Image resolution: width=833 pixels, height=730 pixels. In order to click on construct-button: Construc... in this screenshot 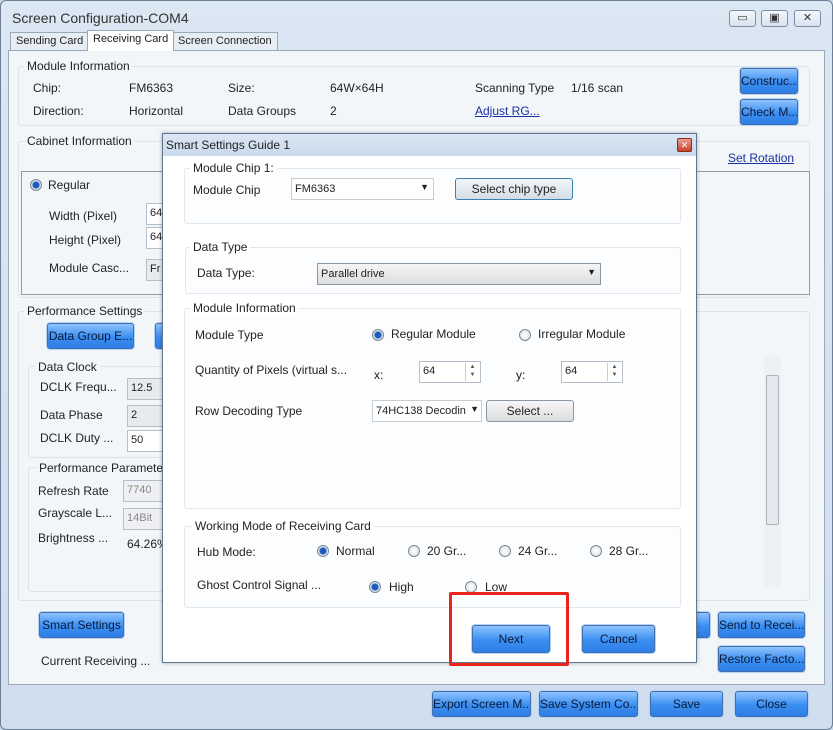, I will do `click(769, 81)`.